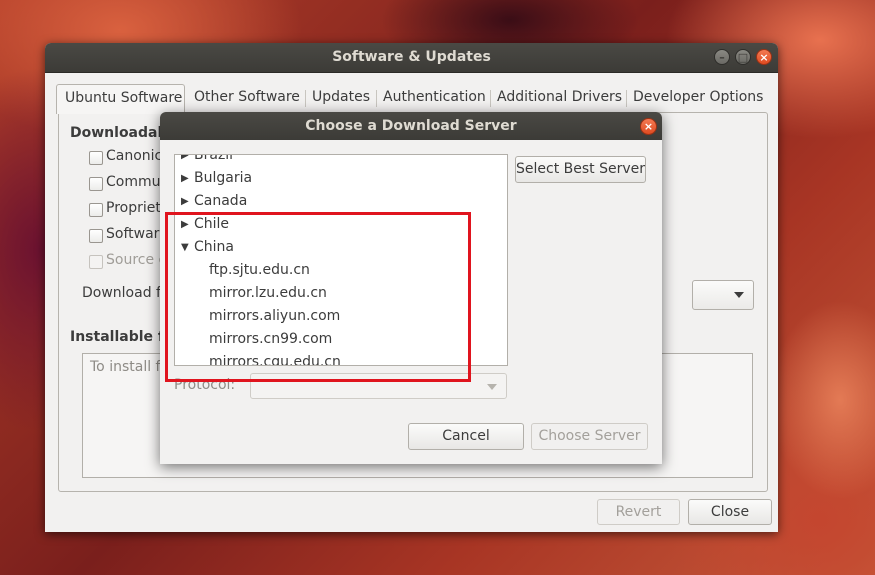 This screenshot has width=875, height=575. What do you see at coordinates (580, 169) in the screenshot?
I see `select-best-server-button: Select Best Server` at bounding box center [580, 169].